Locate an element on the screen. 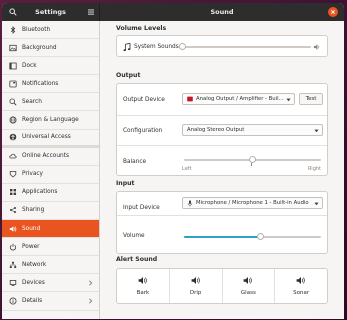 The height and width of the screenshot is (320, 347). power-icon is located at coordinates (13, 247).